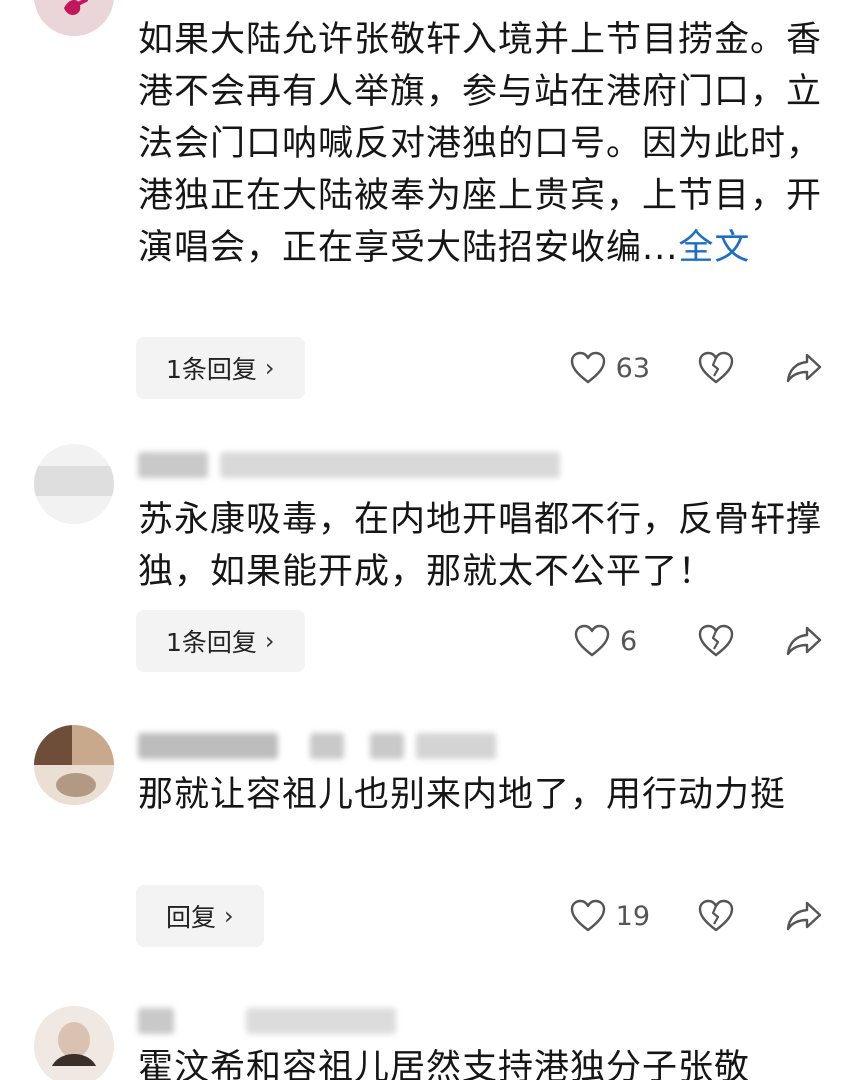  What do you see at coordinates (714, 248) in the screenshot?
I see `expand-full-text-link: 全文` at bounding box center [714, 248].